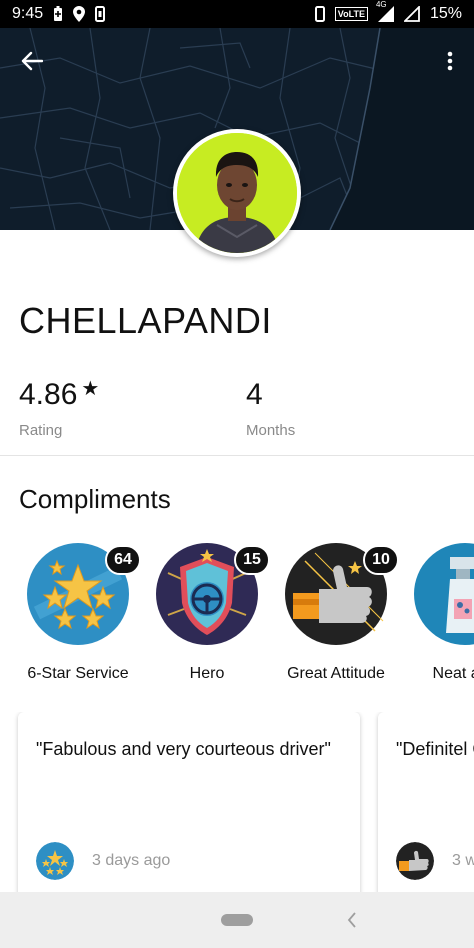 The width and height of the screenshot is (474, 948). What do you see at coordinates (131, 860) in the screenshot?
I see `review-time: 3 days ago` at bounding box center [131, 860].